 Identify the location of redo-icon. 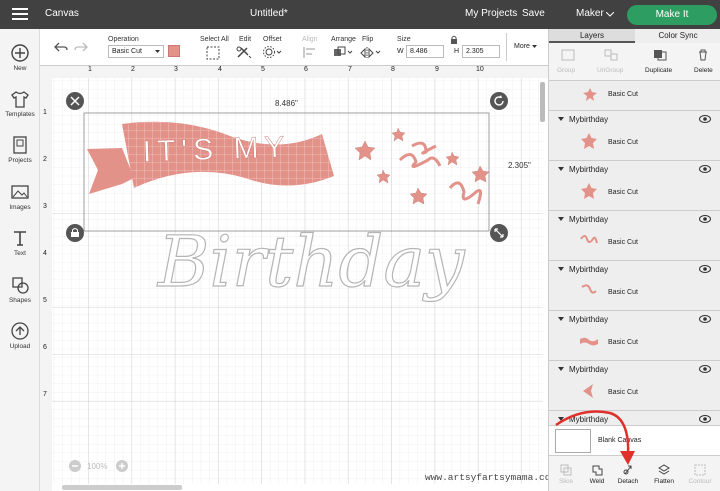
(81, 47).